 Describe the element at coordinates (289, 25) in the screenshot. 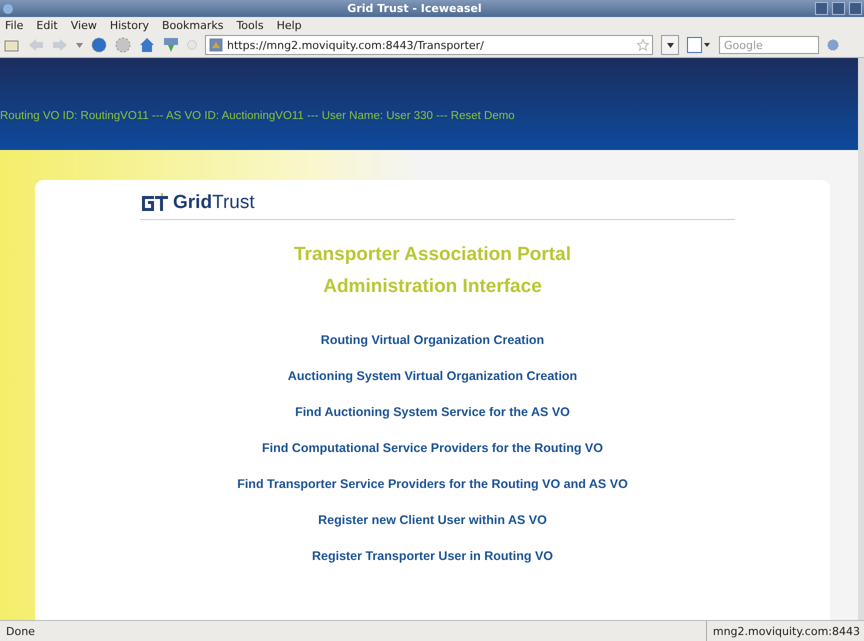

I see `menu-item: Help` at that location.